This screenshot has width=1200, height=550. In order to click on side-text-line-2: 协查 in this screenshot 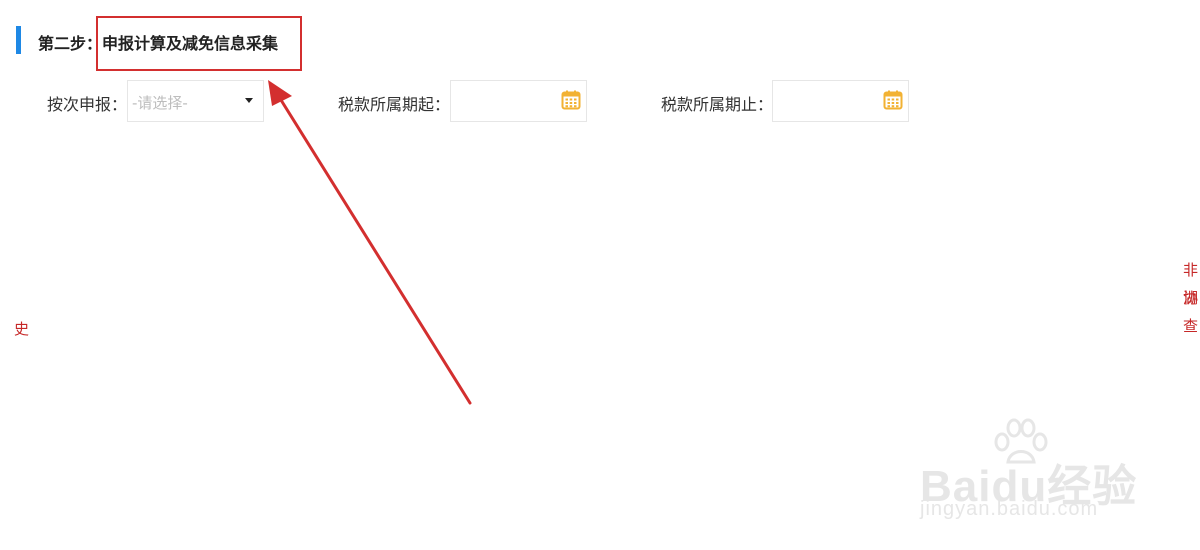, I will do `click(1191, 312)`.